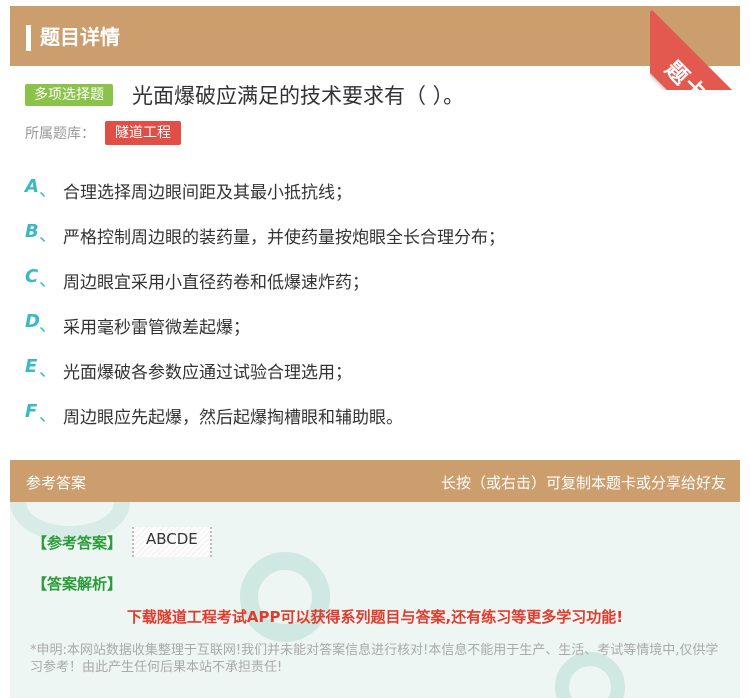 The height and width of the screenshot is (698, 750). Describe the element at coordinates (32, 321) in the screenshot. I see `option-letter: D` at that location.